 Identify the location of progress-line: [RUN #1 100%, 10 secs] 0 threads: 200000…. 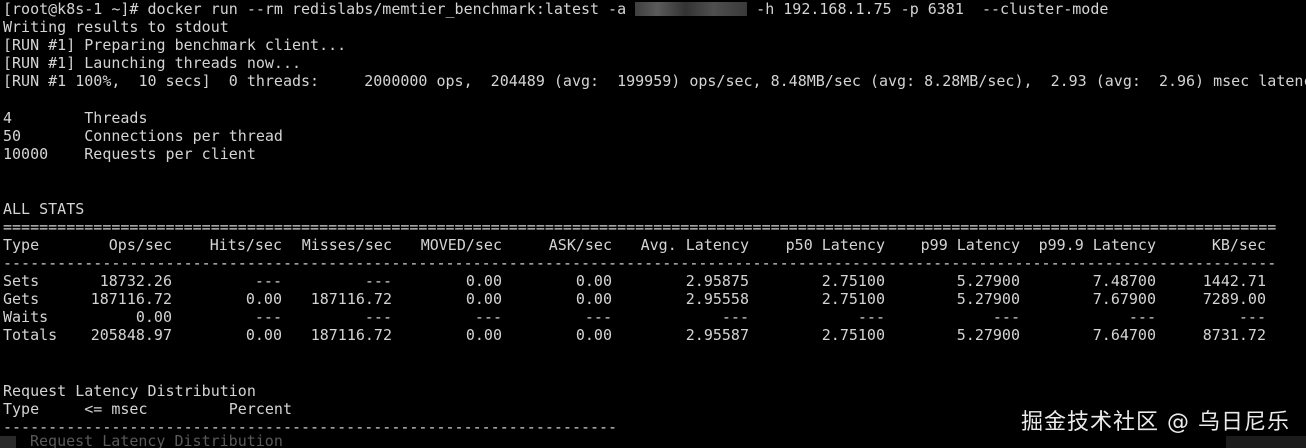
(654, 81).